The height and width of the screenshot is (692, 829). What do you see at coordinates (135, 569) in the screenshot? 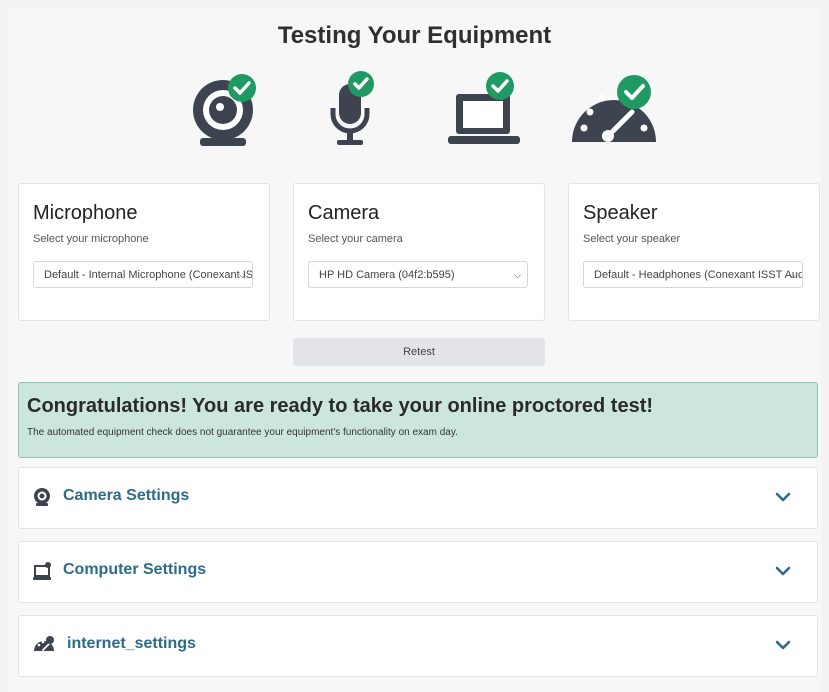
I see `computer-settings-label: Computer Settings` at bounding box center [135, 569].